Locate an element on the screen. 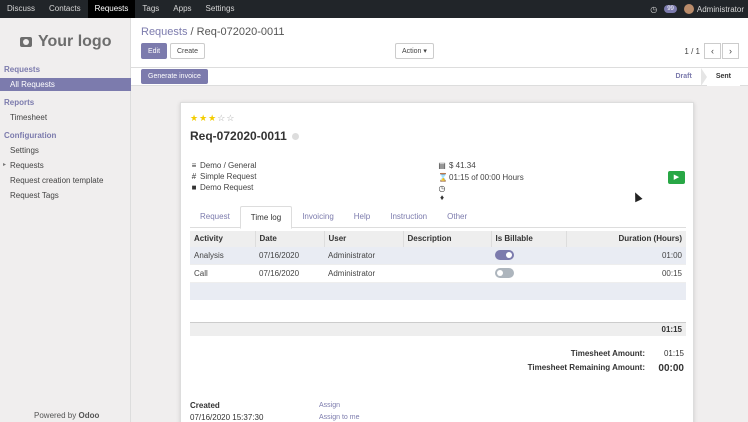 The height and width of the screenshot is (422, 748). action-dropdown: Action ▾ is located at coordinates (414, 51).